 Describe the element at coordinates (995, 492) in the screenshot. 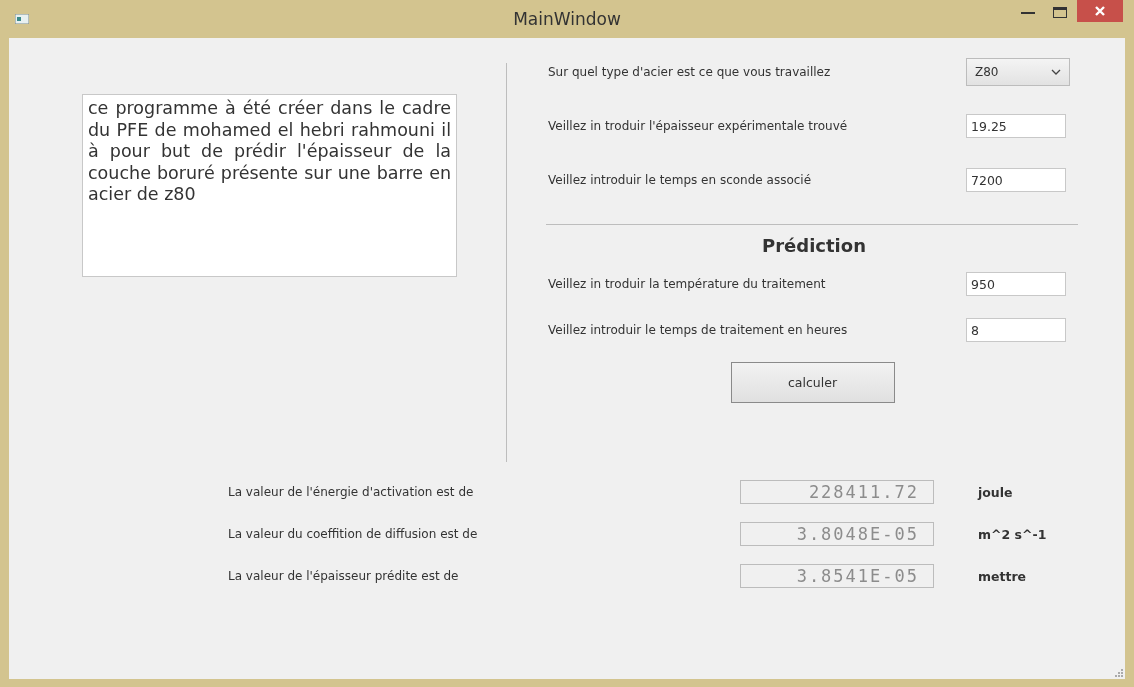

I see `unit-label: joule` at that location.